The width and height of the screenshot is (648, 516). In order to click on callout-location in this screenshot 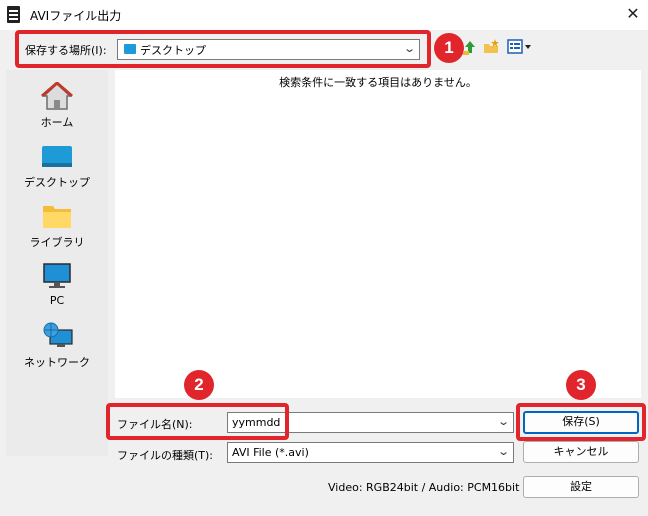, I will do `click(223, 49)`.